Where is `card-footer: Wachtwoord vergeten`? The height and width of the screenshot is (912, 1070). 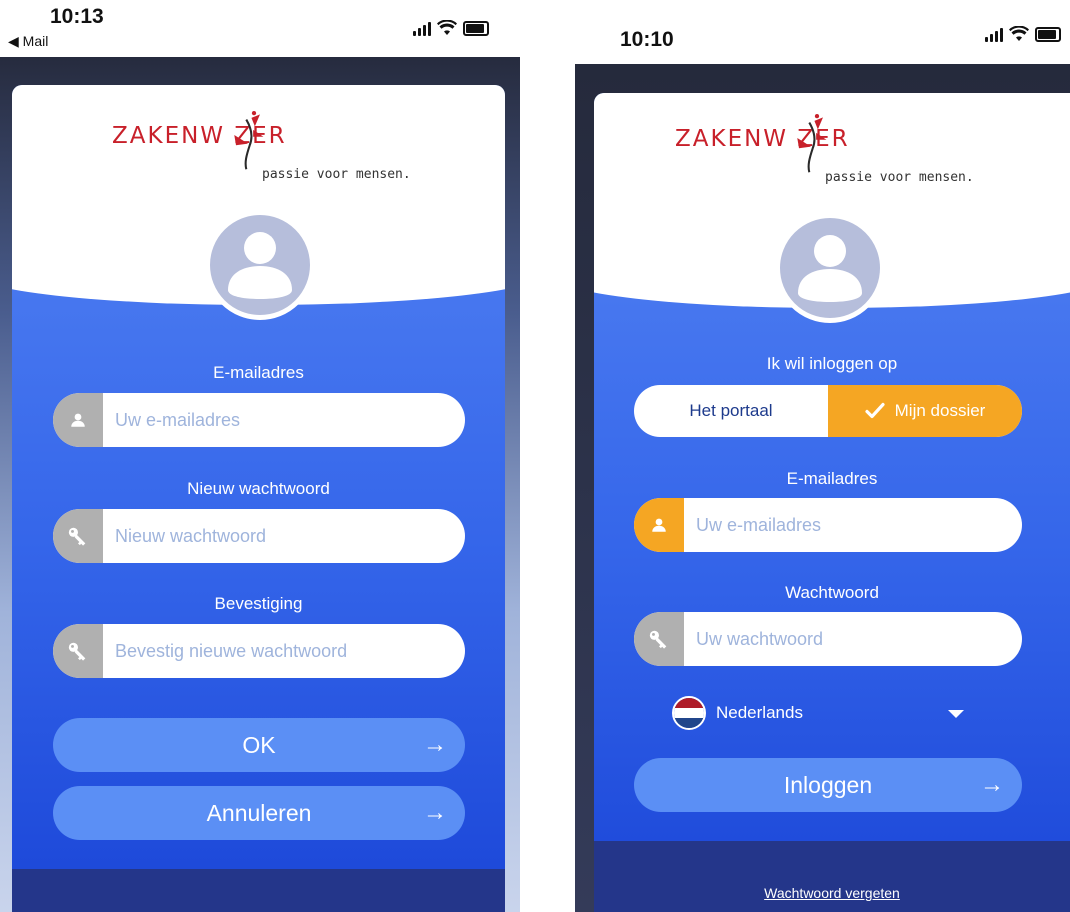 card-footer: Wachtwoord vergeten is located at coordinates (832, 876).